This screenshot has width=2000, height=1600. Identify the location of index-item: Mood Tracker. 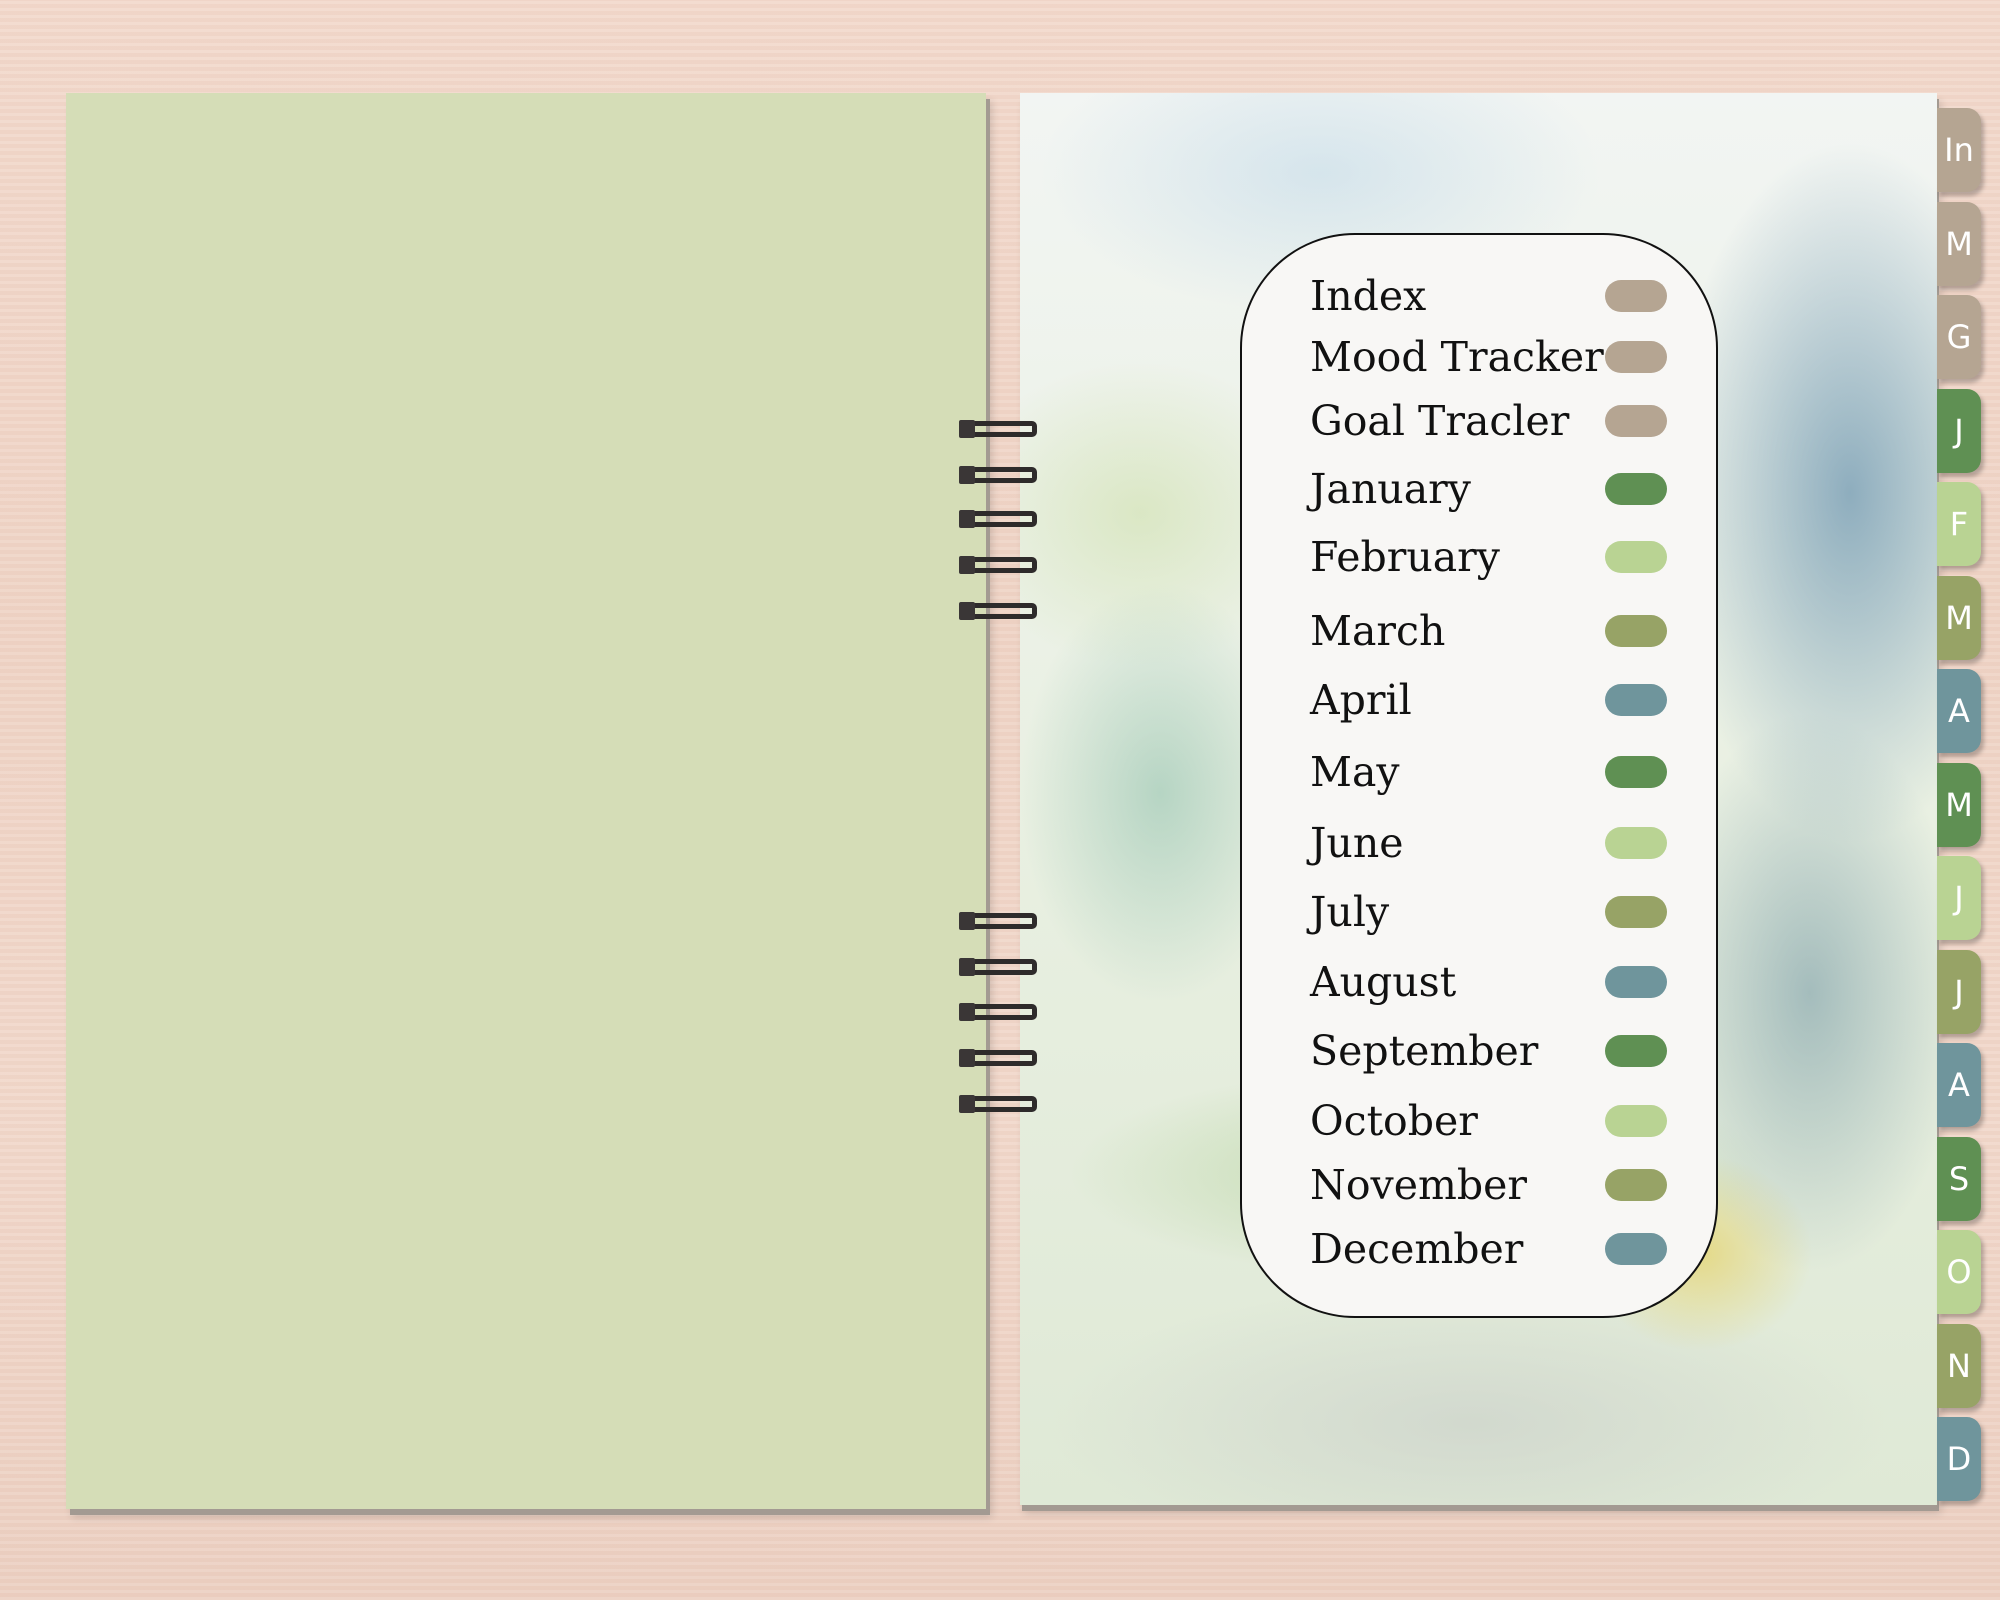
(1520, 357).